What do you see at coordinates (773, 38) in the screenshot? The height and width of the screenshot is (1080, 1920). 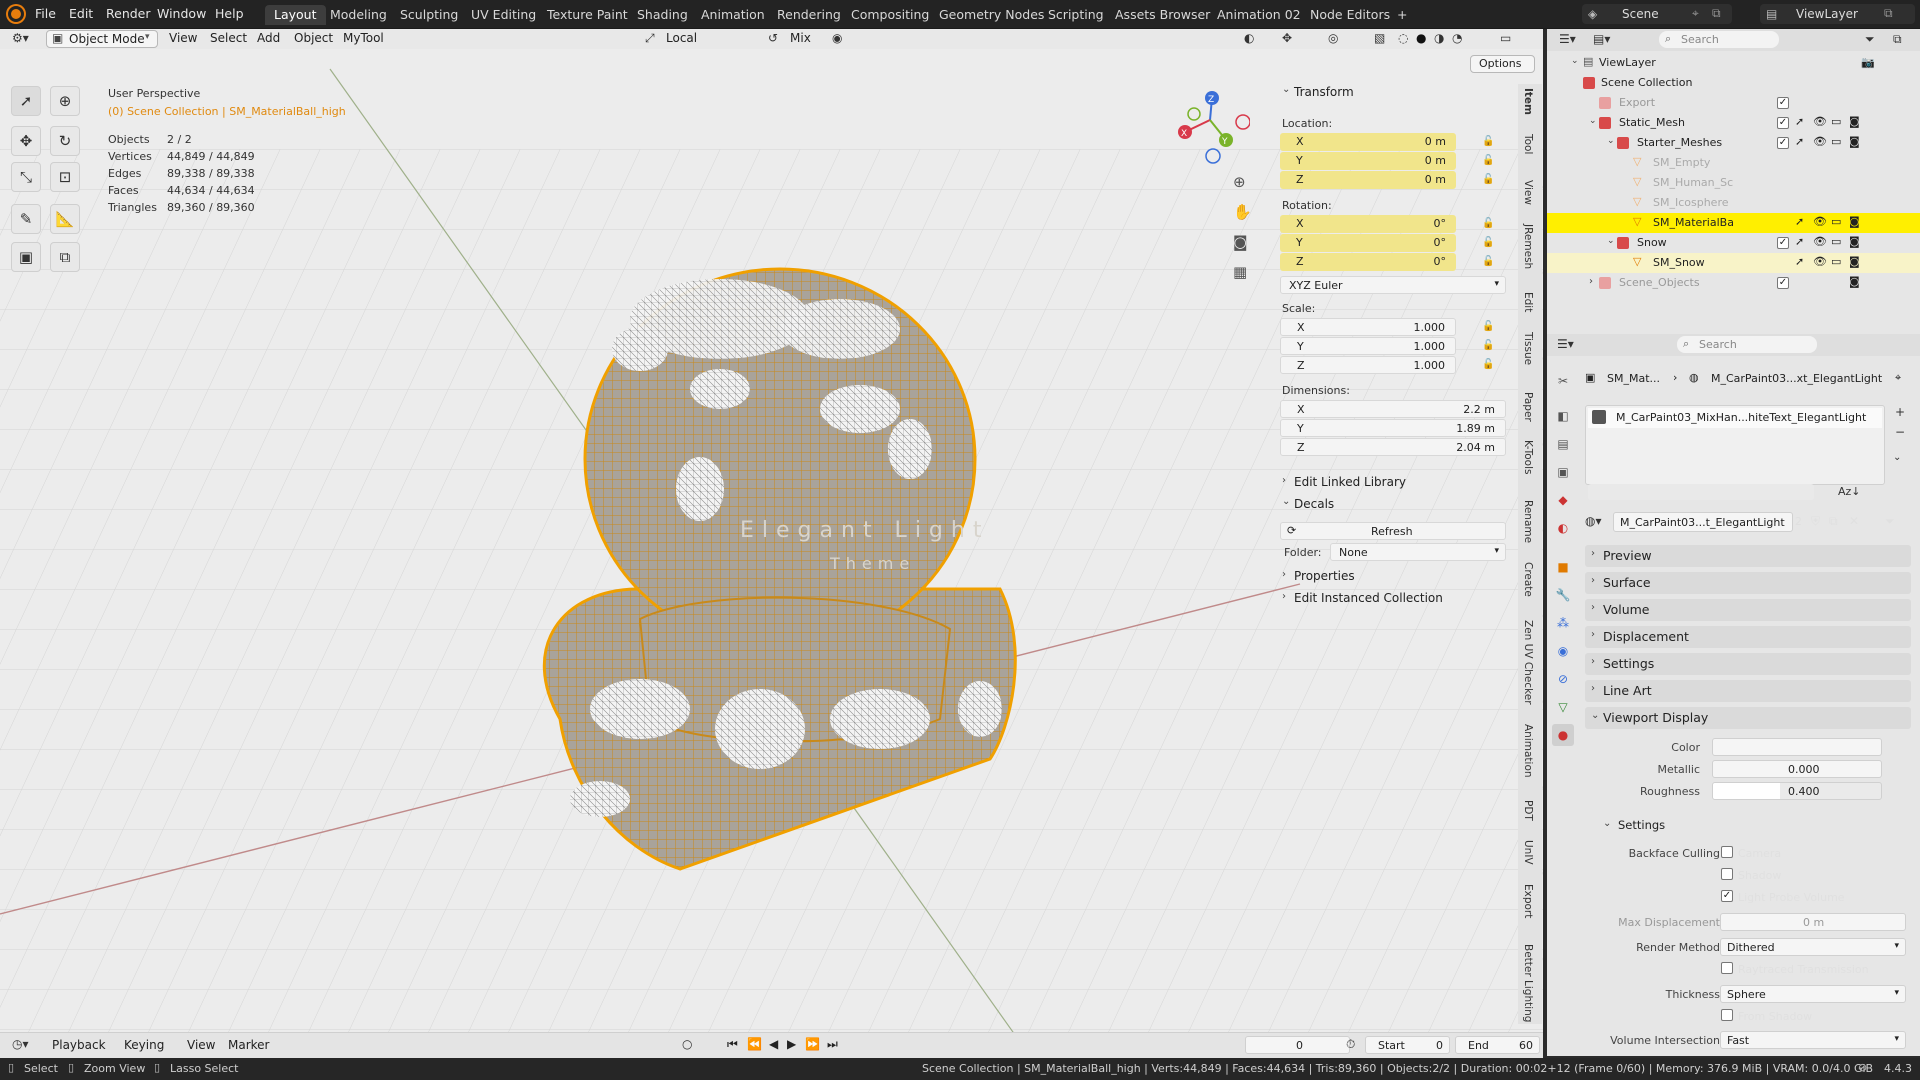 I see `snap-icon: ↺` at bounding box center [773, 38].